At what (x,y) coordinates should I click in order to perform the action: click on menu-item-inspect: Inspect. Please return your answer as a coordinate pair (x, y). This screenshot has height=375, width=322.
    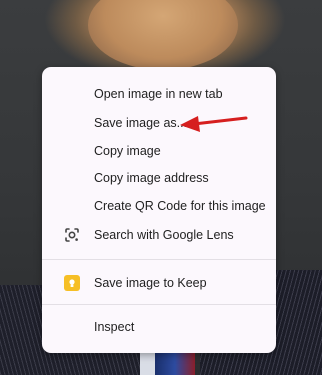
    Looking at the image, I should click on (159, 327).